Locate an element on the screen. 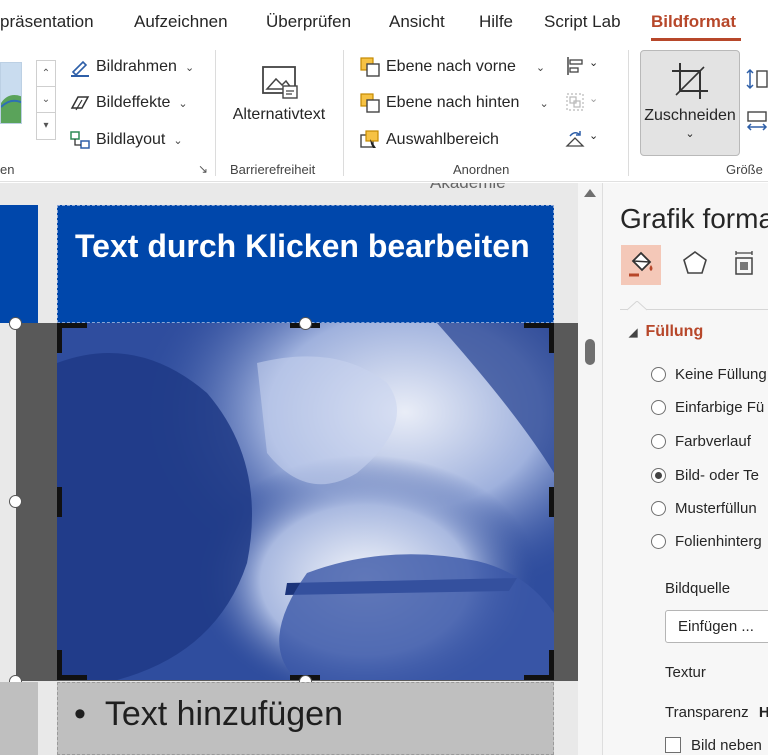  collapse-triangle-icon: ◢ is located at coordinates (633, 333).